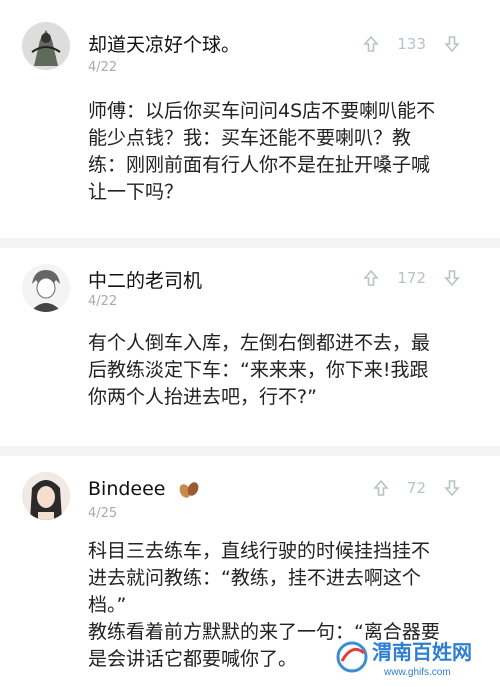 The image size is (500, 687). Describe the element at coordinates (188, 489) in the screenshot. I see `leaf-icon` at that location.